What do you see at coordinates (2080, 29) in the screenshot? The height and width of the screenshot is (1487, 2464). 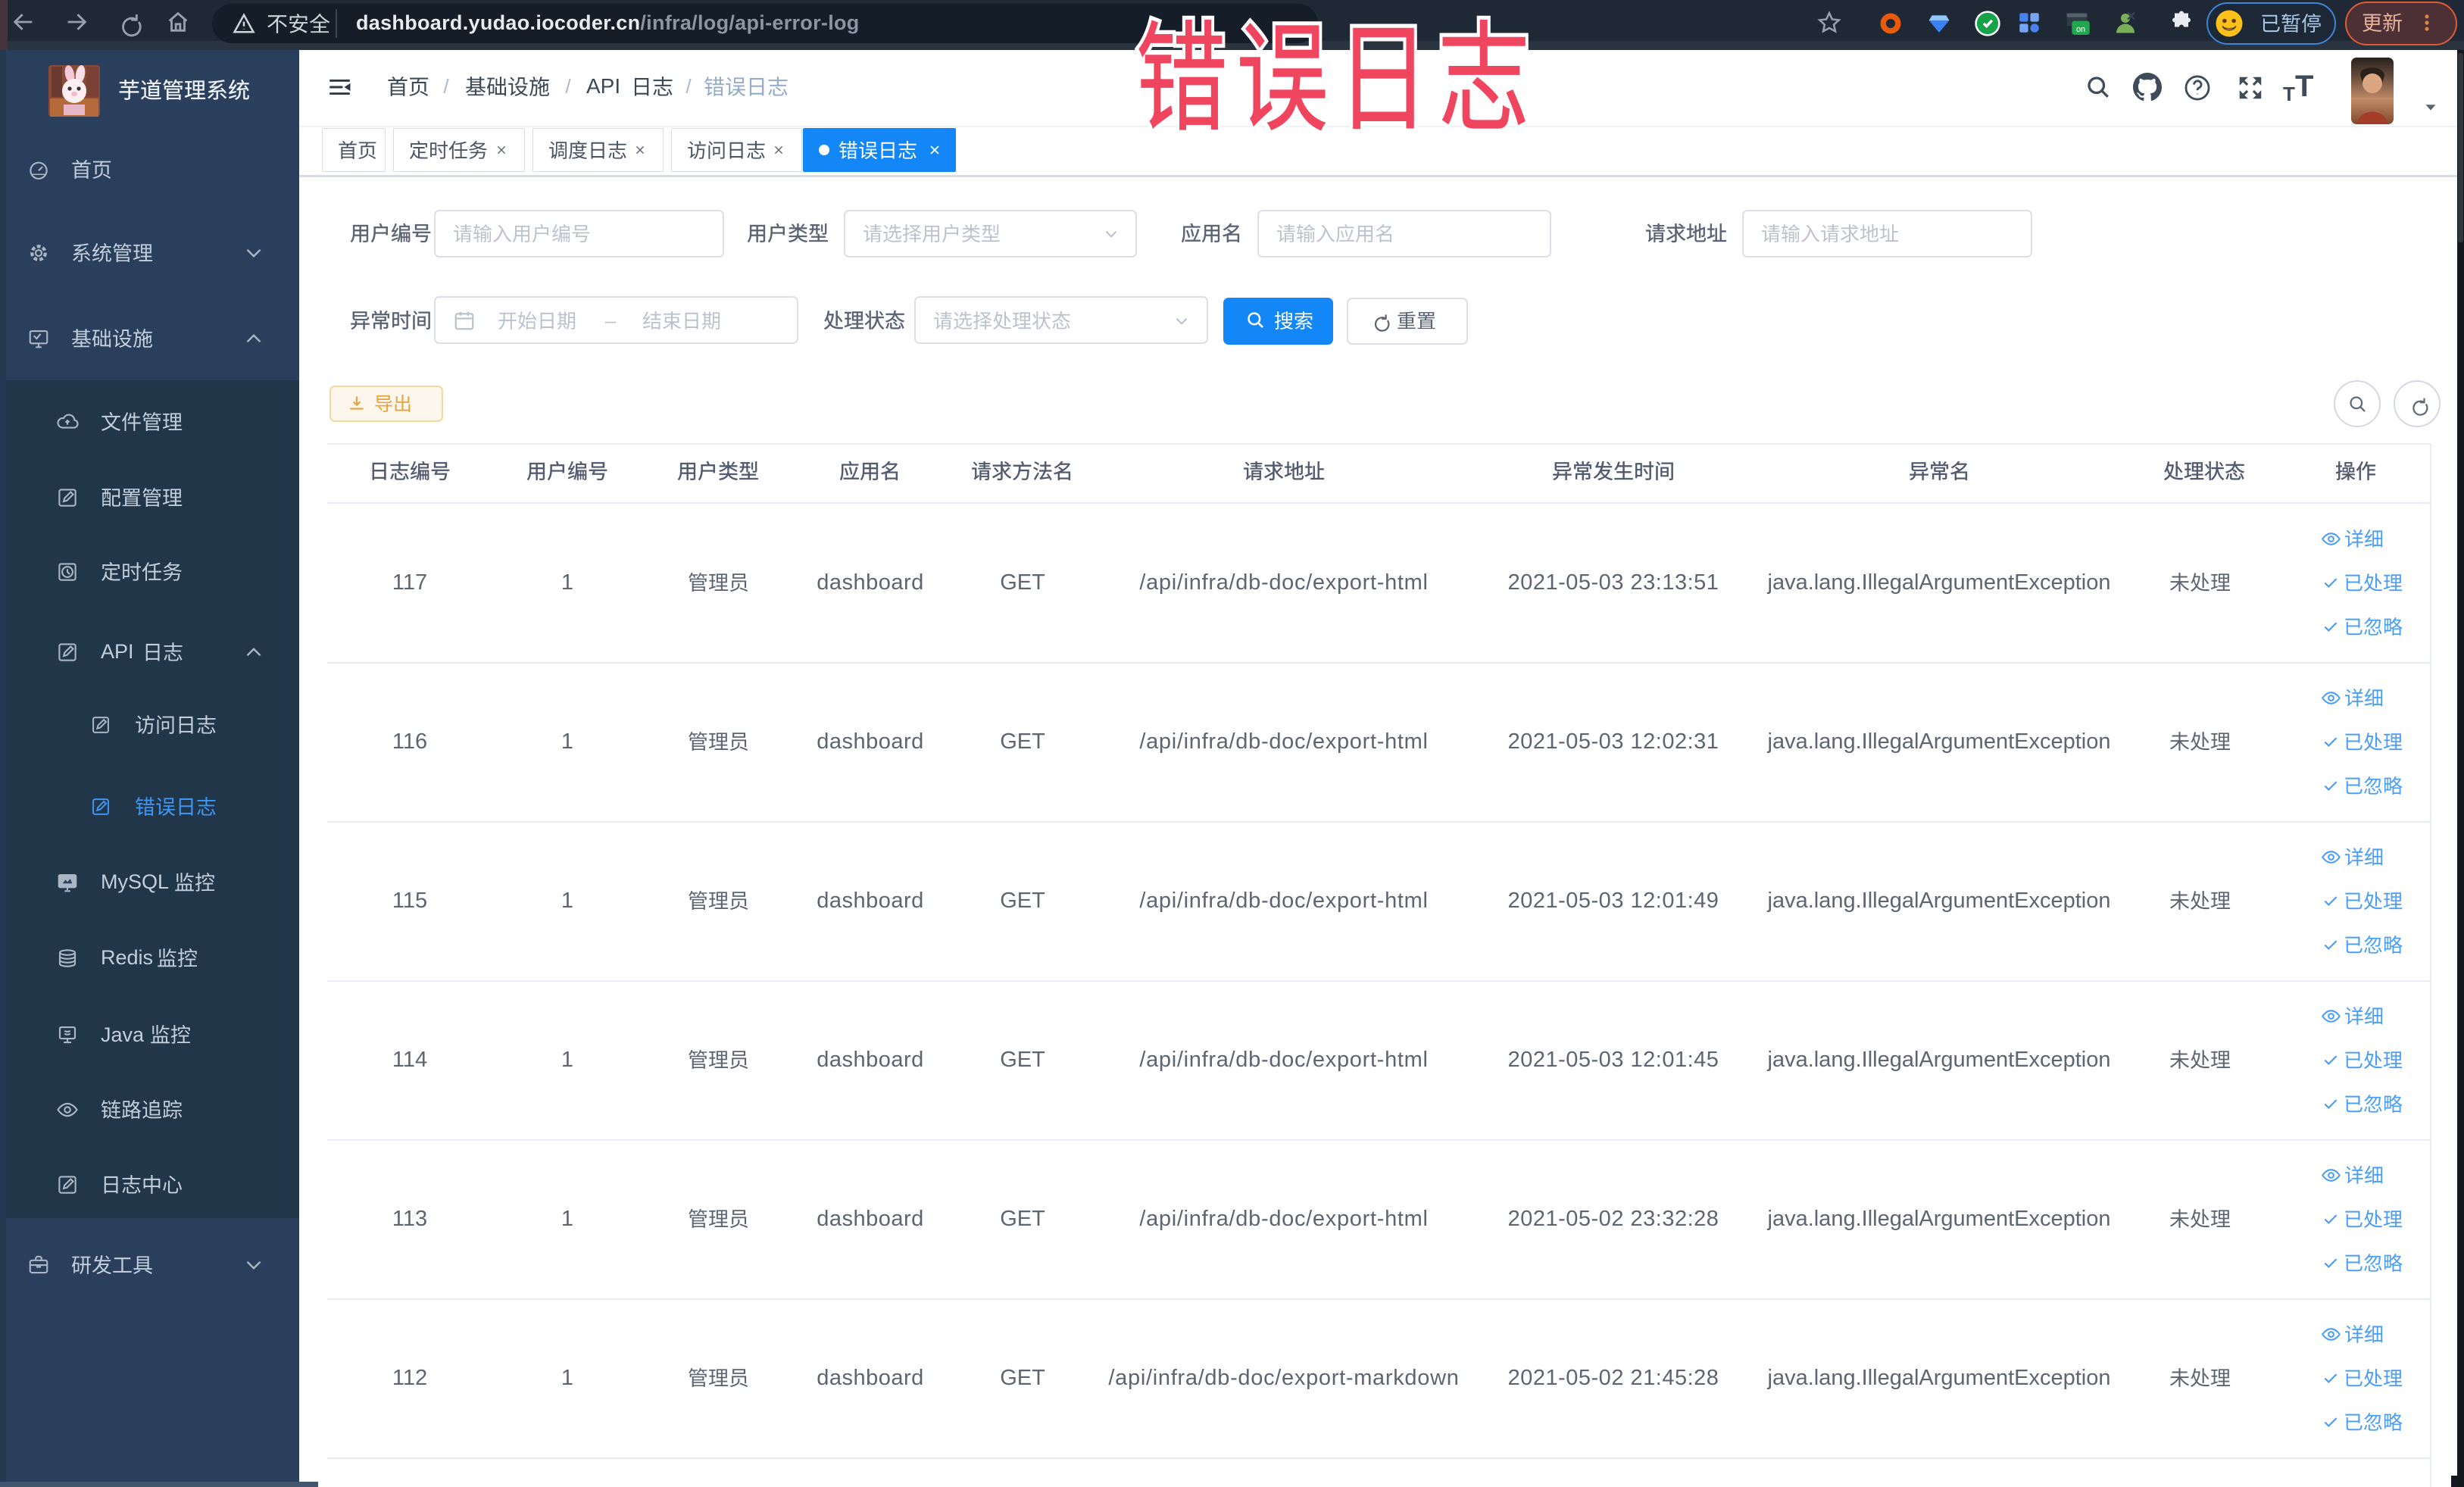 I see `svg-text: on` at bounding box center [2080, 29].